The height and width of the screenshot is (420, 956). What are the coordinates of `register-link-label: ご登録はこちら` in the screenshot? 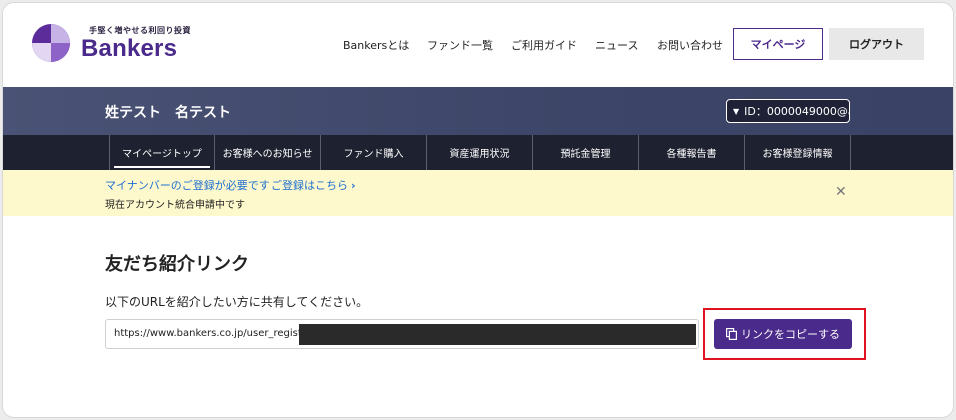 It's located at (309, 185).